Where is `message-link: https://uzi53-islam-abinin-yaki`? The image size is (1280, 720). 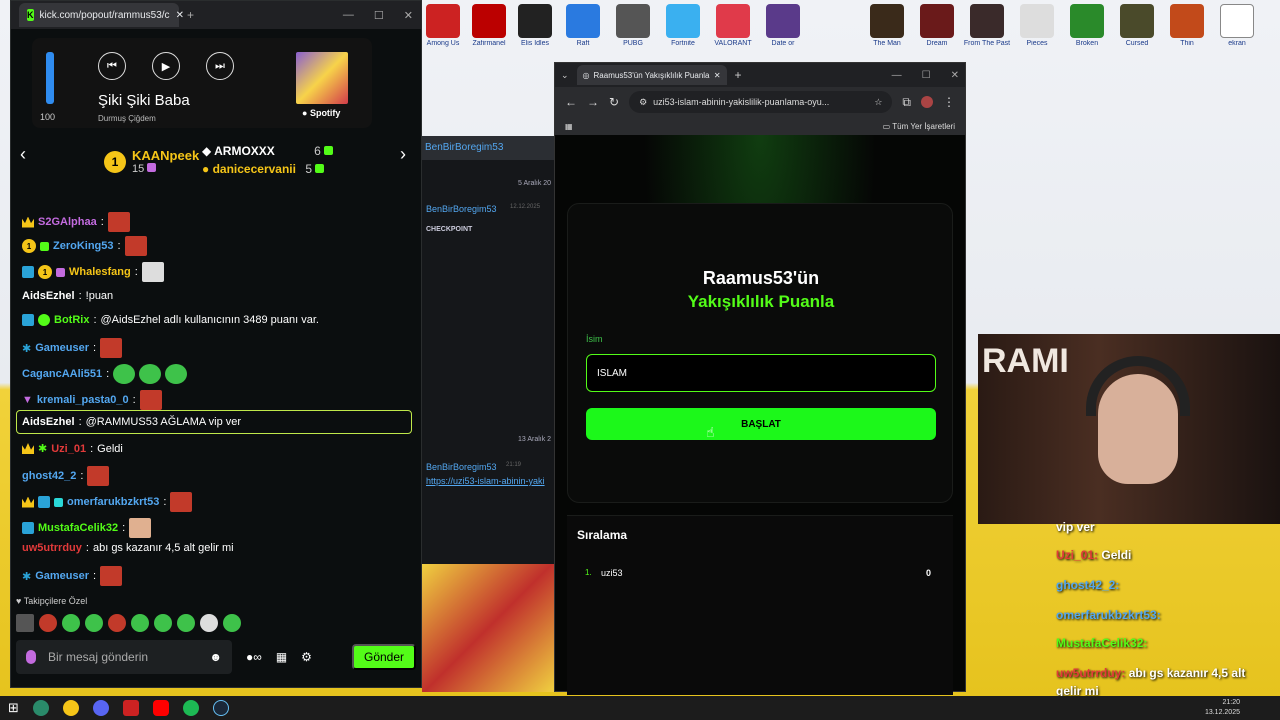
message-link: https://uzi53-islam-abinin-yaki is located at coordinates (485, 481).